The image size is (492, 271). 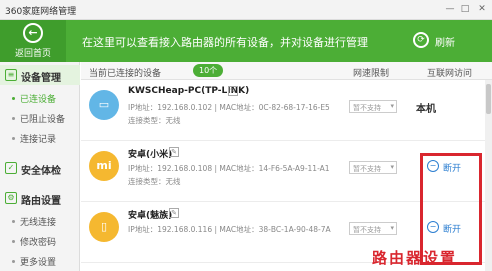 What do you see at coordinates (445, 43) in the screenshot?
I see `refresh-label: 刷新` at bounding box center [445, 43].